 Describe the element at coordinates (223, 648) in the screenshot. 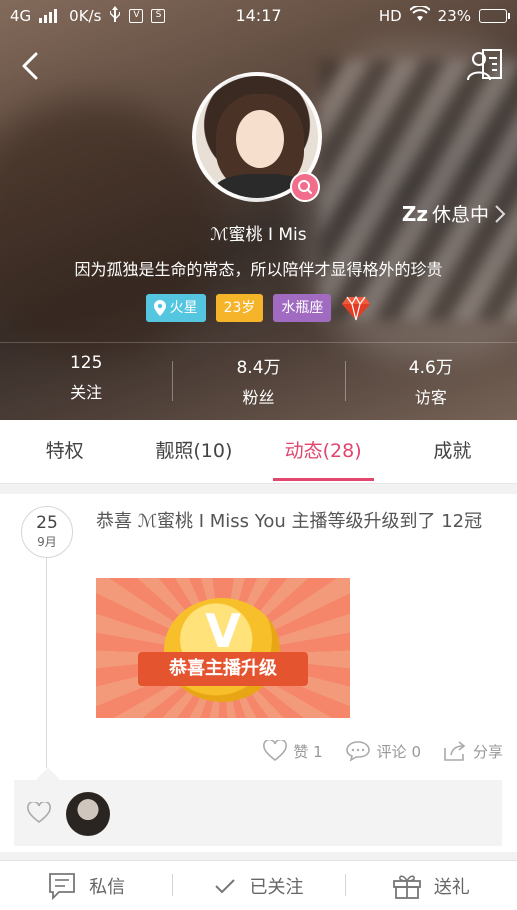

I see `post-image: V 恭喜主播升级` at that location.